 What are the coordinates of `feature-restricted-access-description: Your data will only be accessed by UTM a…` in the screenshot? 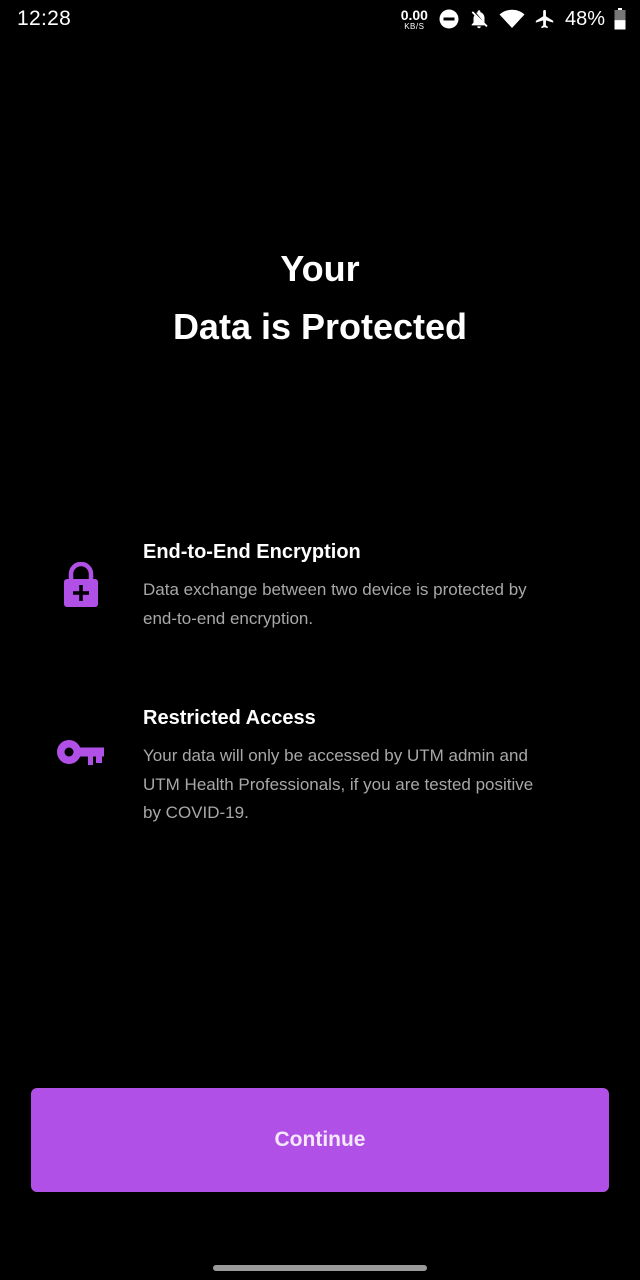 It's located at (338, 784).